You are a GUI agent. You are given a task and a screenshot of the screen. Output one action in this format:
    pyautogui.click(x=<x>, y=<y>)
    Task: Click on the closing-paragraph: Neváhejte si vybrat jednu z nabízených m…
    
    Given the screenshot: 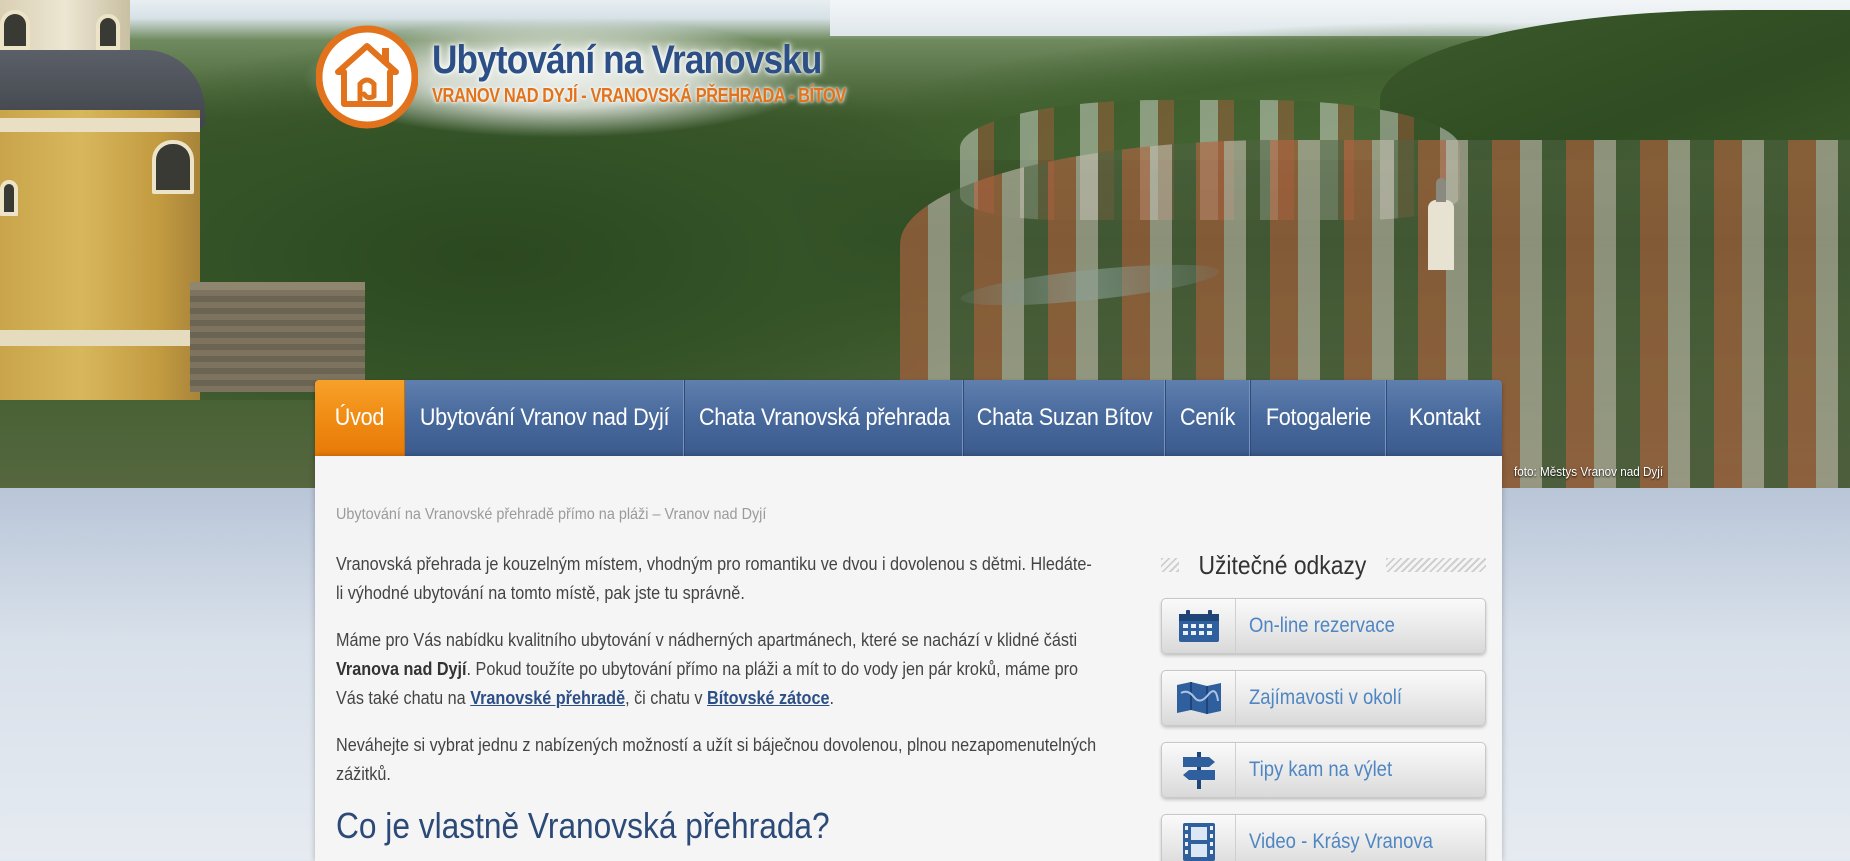 What is the action you would take?
    pyautogui.click(x=716, y=759)
    